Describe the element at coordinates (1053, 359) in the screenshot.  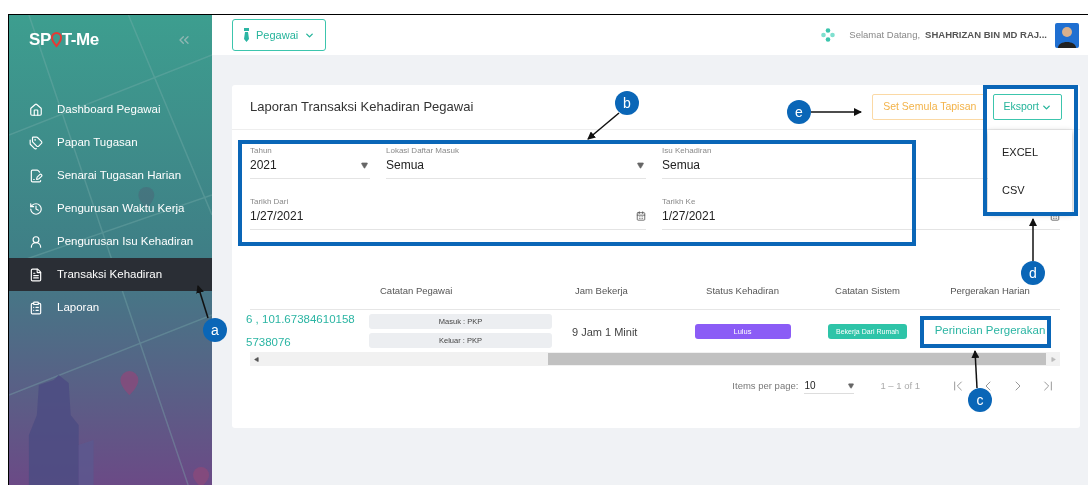
I see `scroll-right-icon` at that location.